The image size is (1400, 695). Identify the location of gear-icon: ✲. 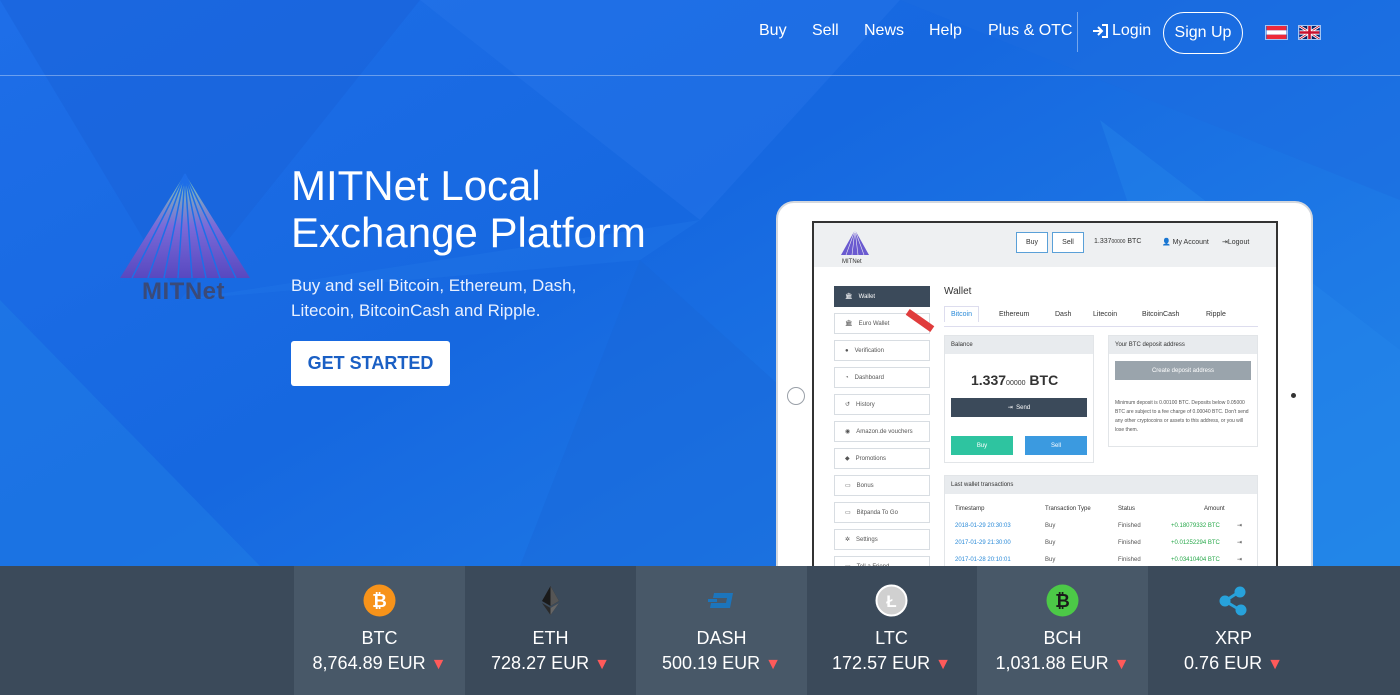
(848, 540).